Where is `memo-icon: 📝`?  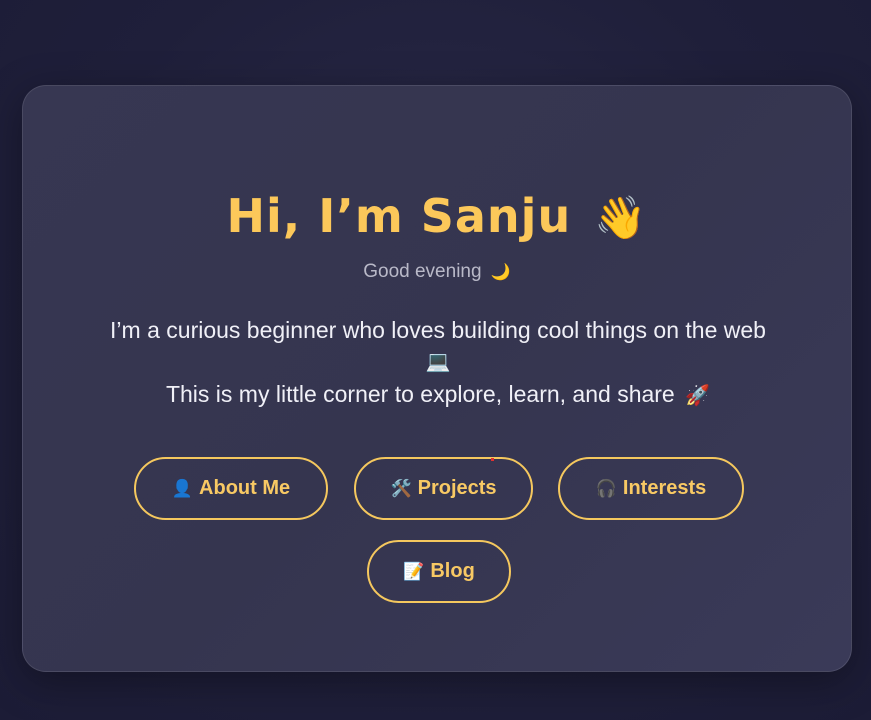 memo-icon: 📝 is located at coordinates (414, 571).